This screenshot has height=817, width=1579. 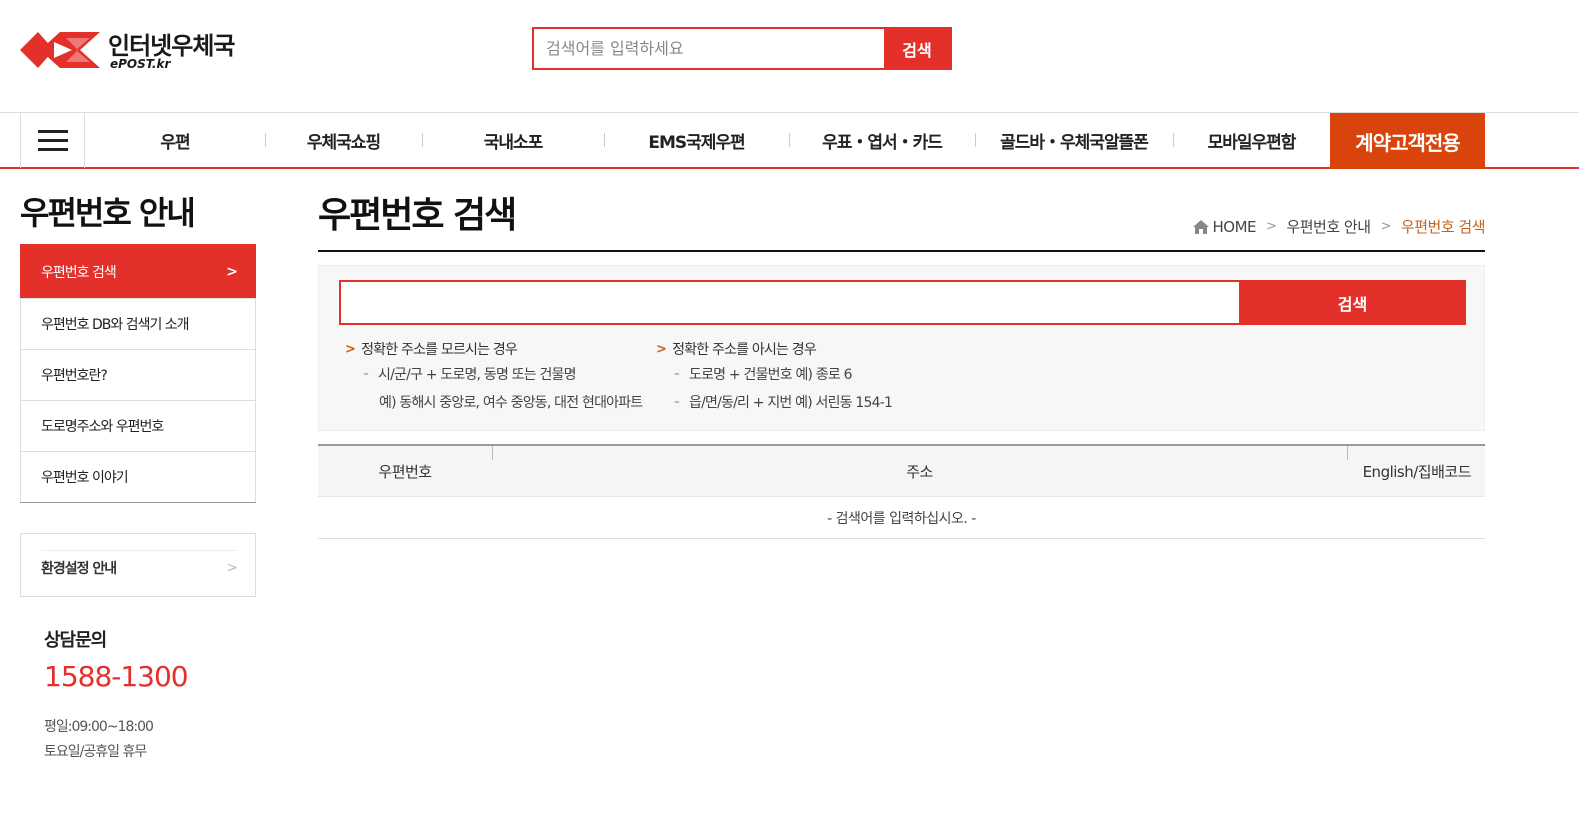 I want to click on breadcrumb-current: 우편번호 검색, so click(x=1443, y=227).